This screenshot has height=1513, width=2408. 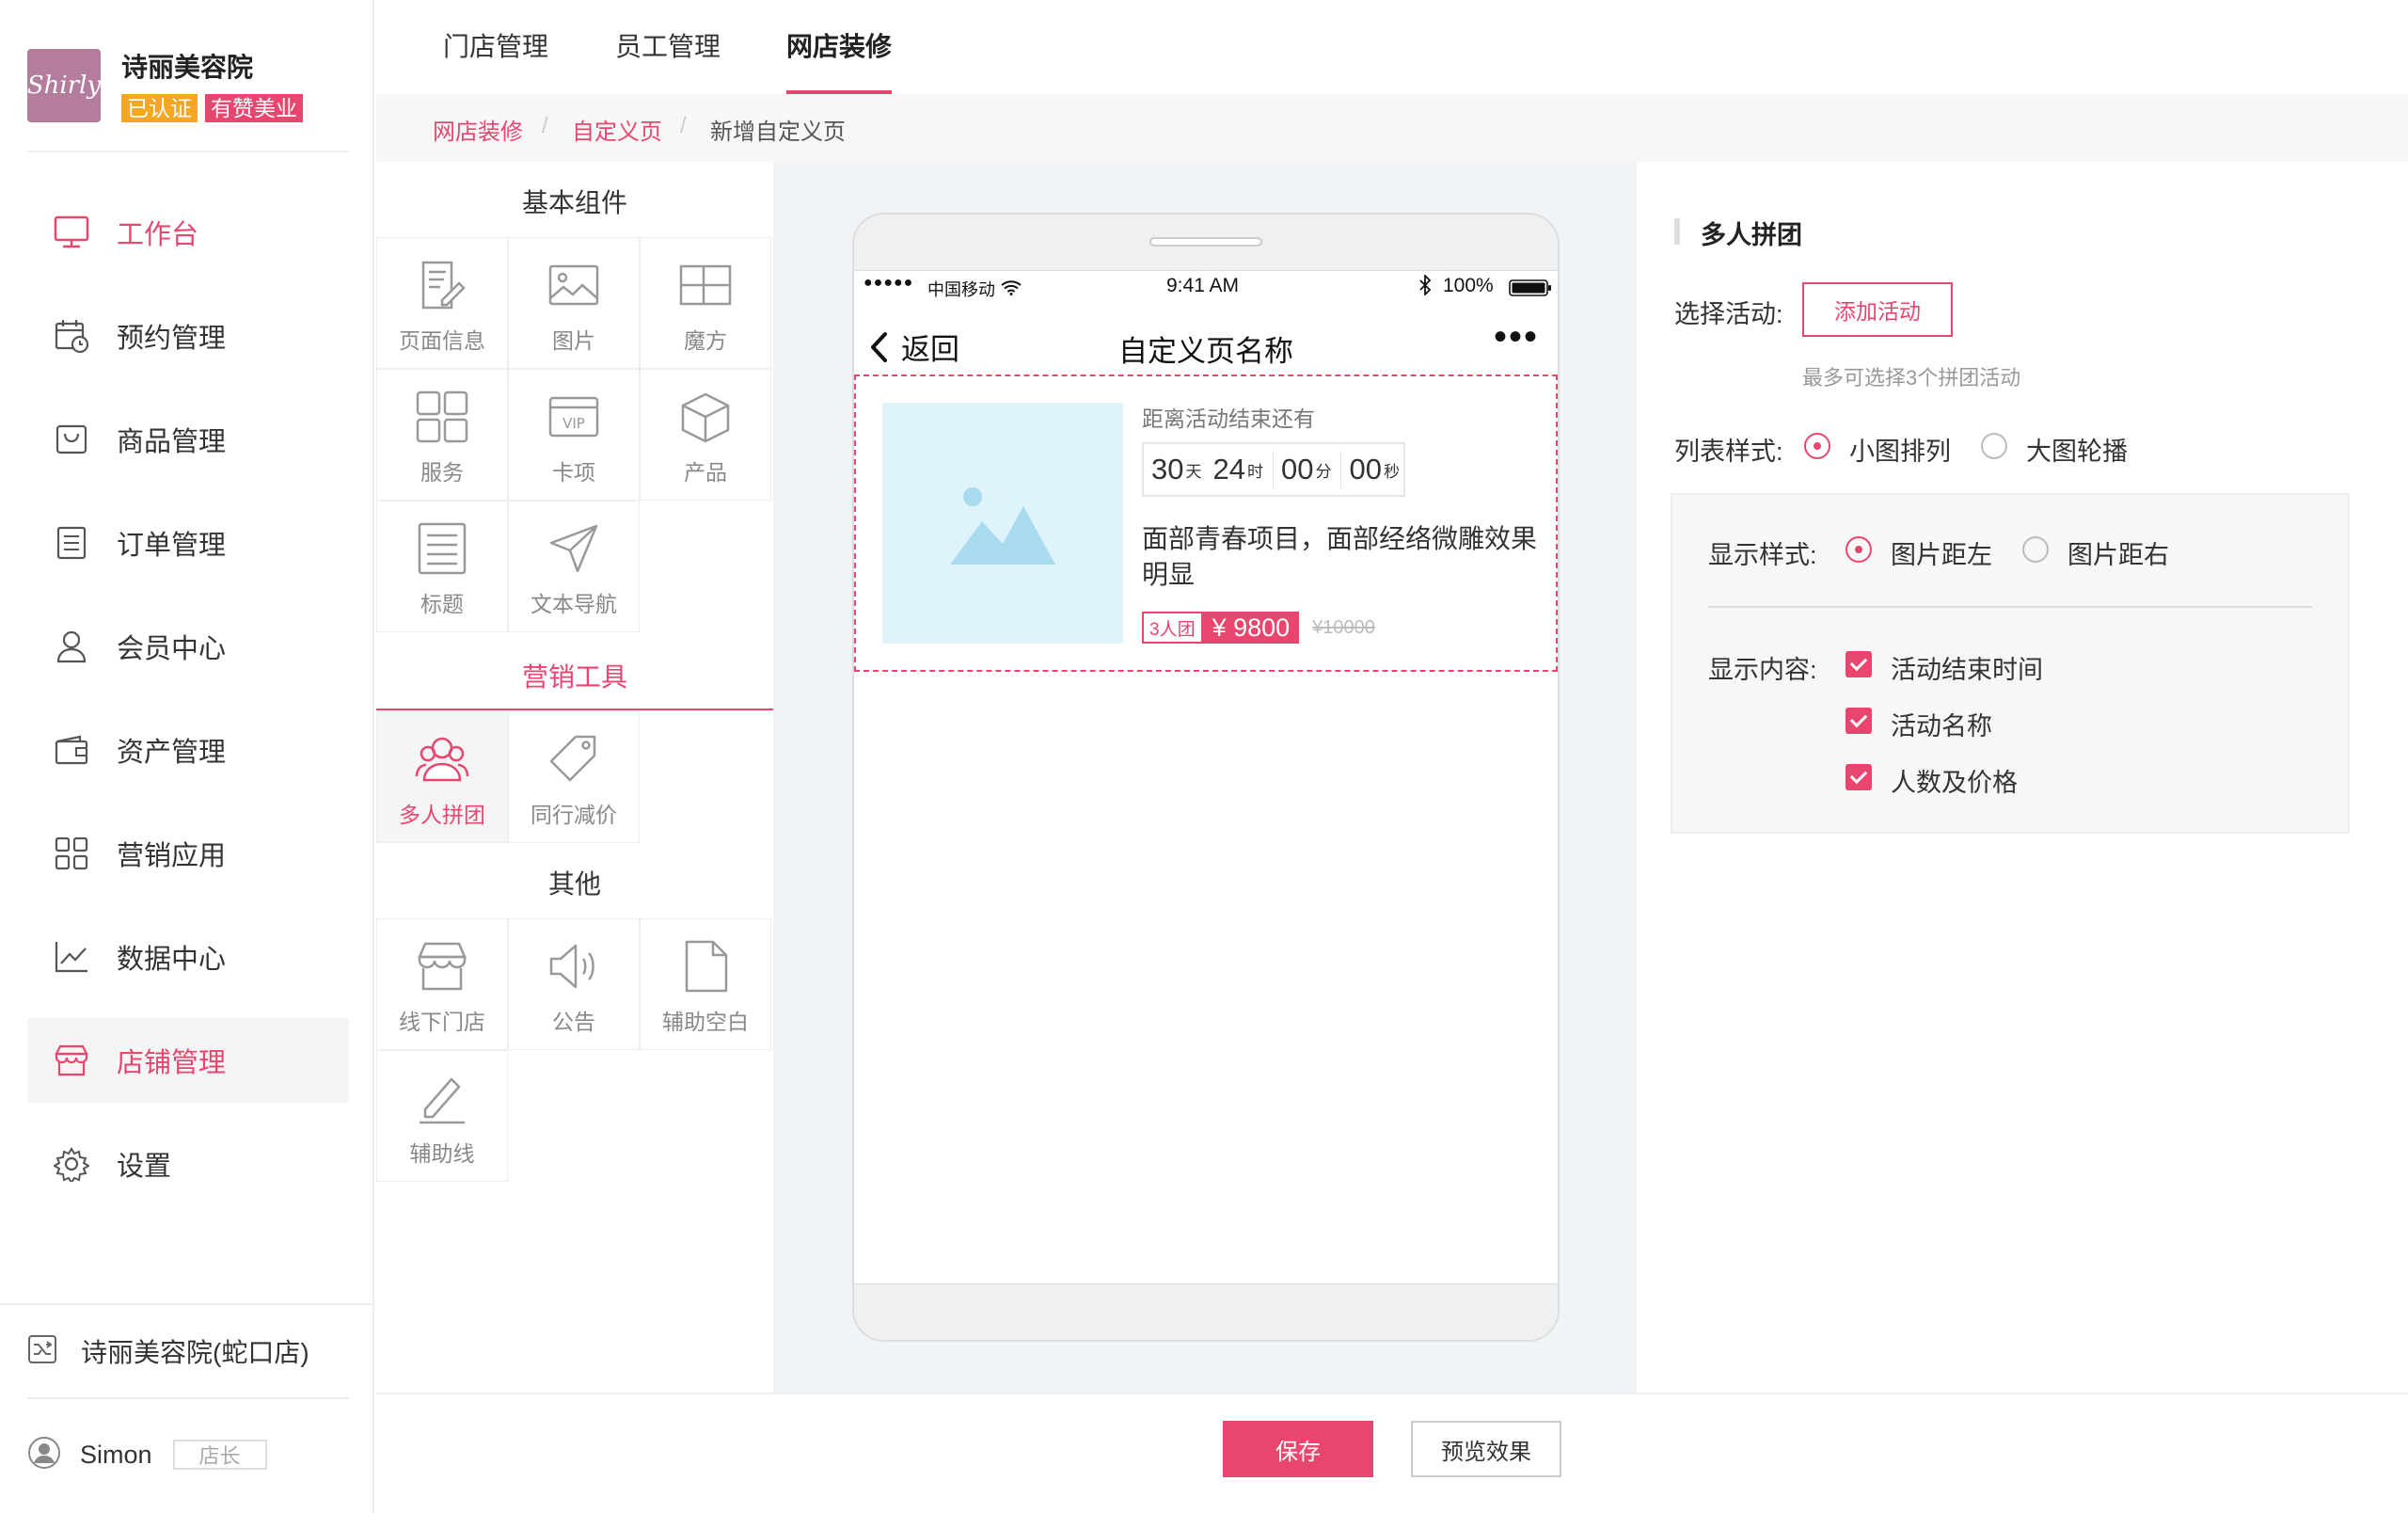 I want to click on component-title: 标题, so click(x=442, y=566).